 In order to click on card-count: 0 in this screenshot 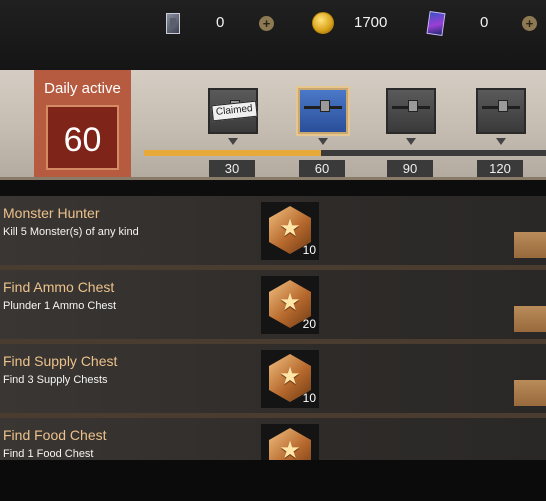, I will do `click(220, 22)`.